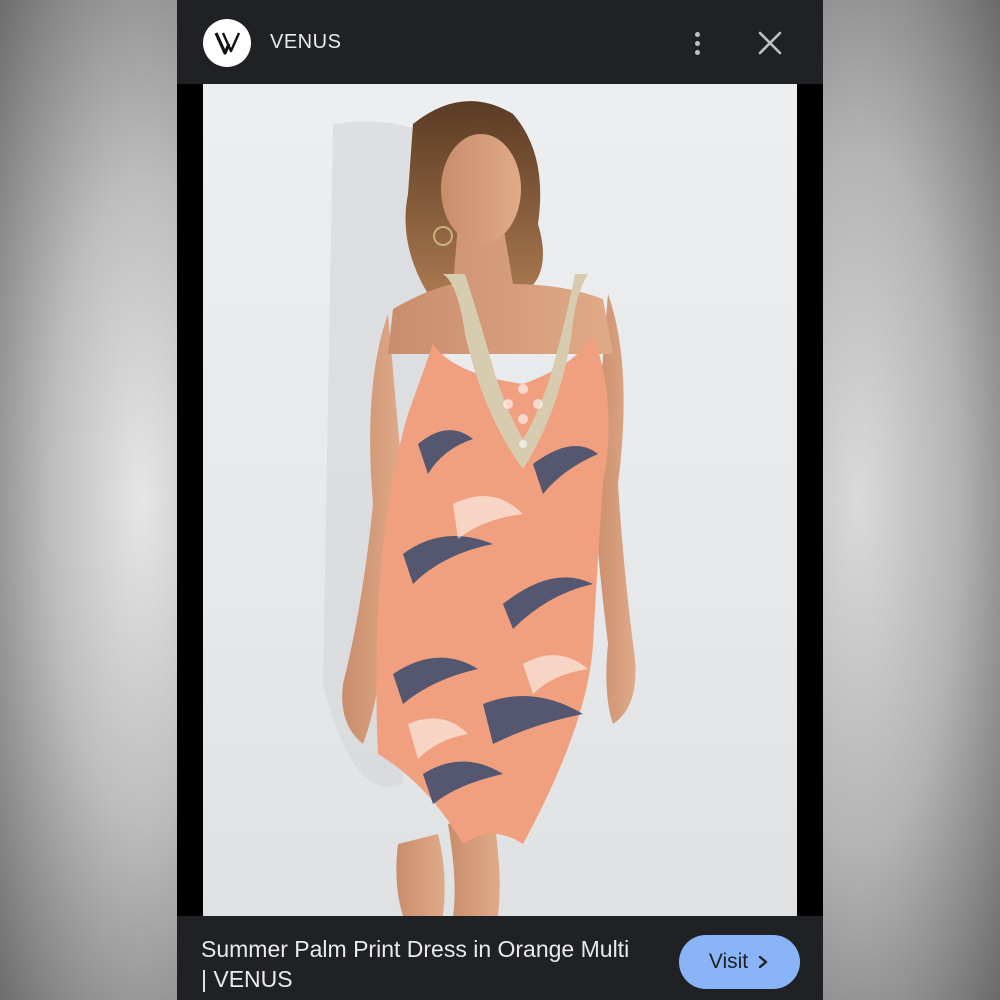 The height and width of the screenshot is (1000, 1000). What do you see at coordinates (305, 42) in the screenshot?
I see `site-name: VENUS` at bounding box center [305, 42].